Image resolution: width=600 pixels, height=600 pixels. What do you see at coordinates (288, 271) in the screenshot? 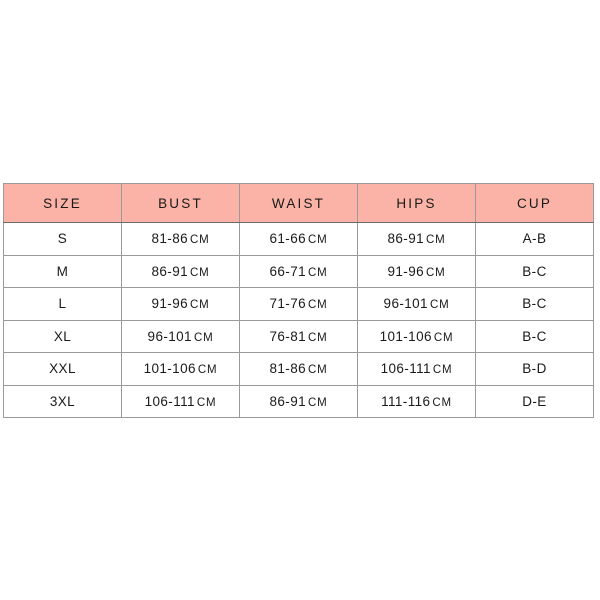
I see `value-waist: 66-71` at bounding box center [288, 271].